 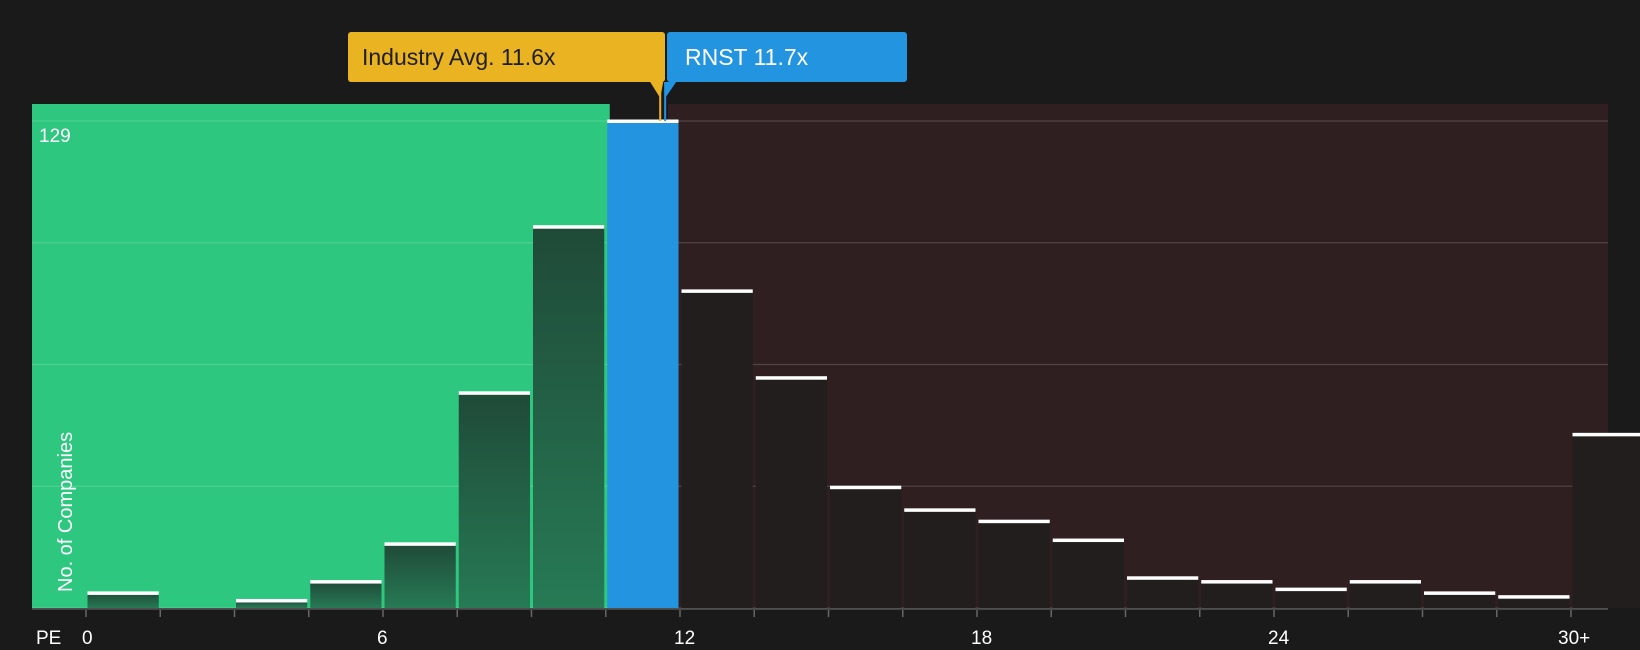 I want to click on company-pe-label: RNST 11.7x, so click(x=787, y=57).